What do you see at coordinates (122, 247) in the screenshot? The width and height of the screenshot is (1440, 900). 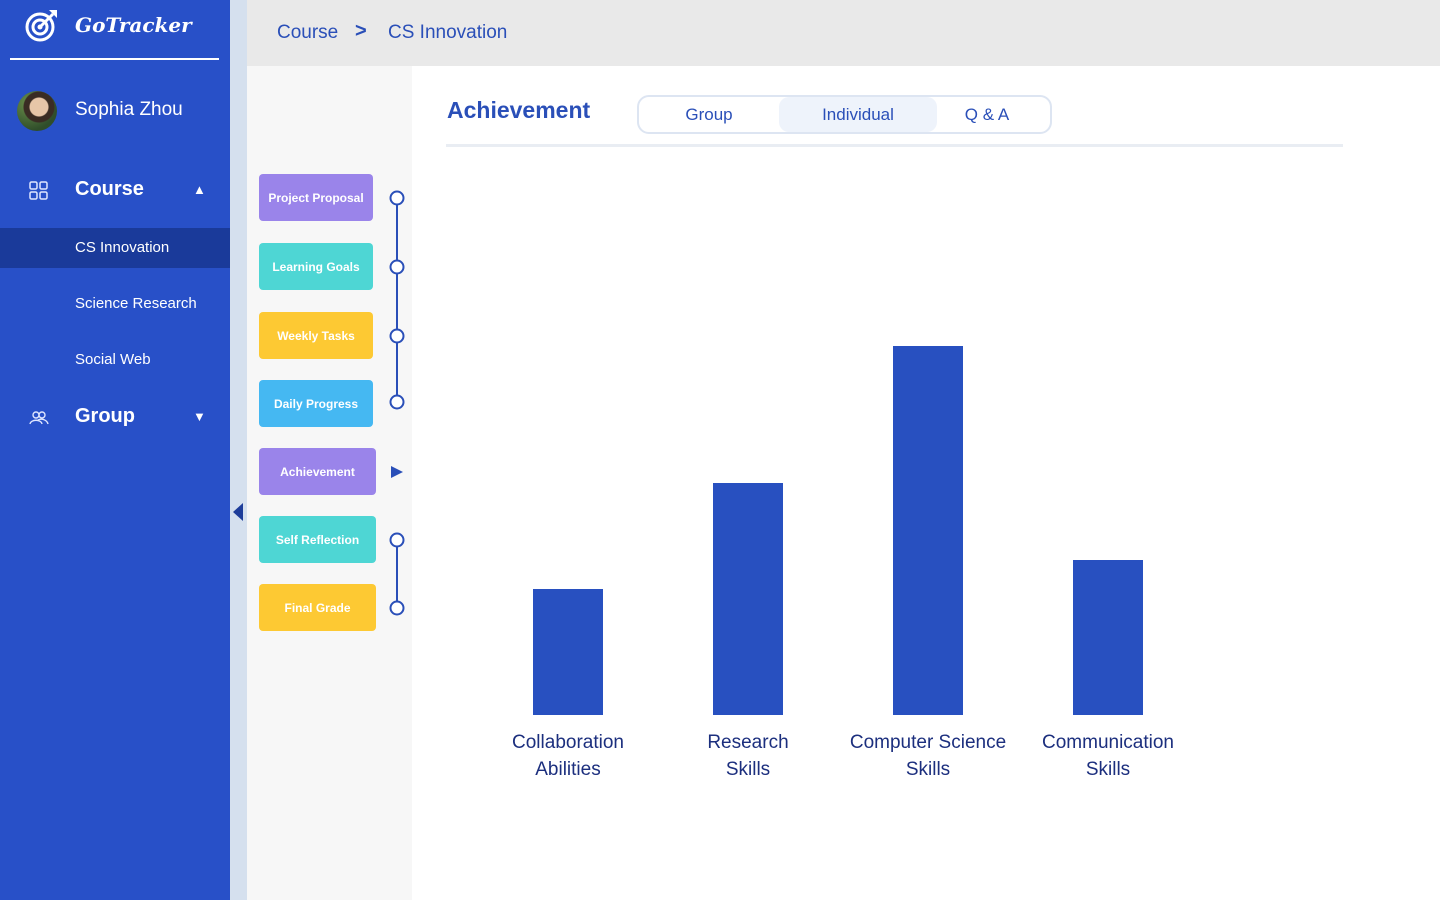 I see `sidebar-item-label: CS Innovation` at bounding box center [122, 247].